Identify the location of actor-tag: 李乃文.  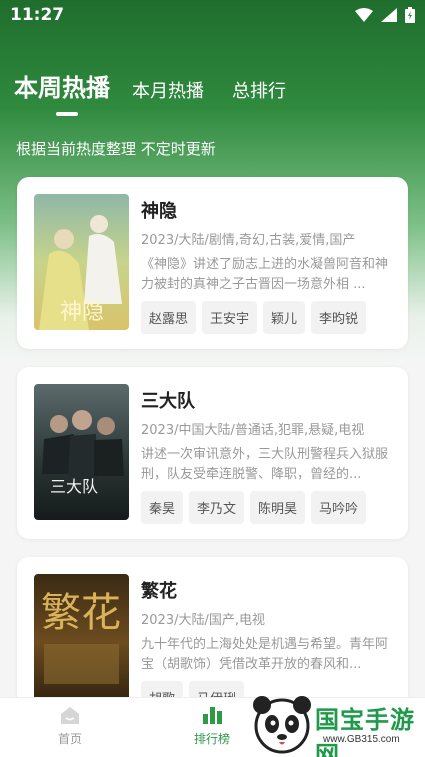
(217, 507).